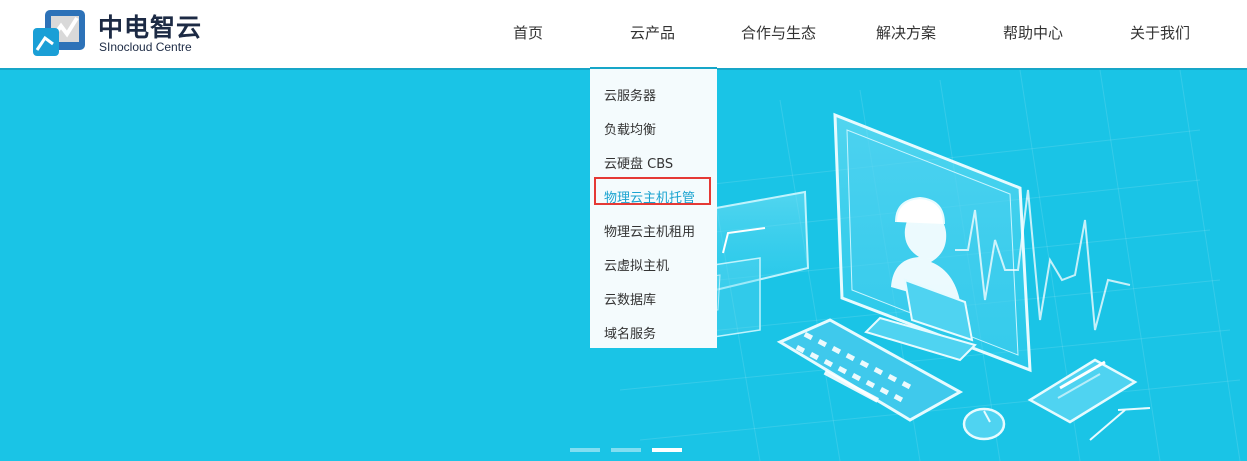 This screenshot has width=1247, height=461. Describe the element at coordinates (145, 47) in the screenshot. I see `brand-subtitle: SInocloud Centre` at that location.